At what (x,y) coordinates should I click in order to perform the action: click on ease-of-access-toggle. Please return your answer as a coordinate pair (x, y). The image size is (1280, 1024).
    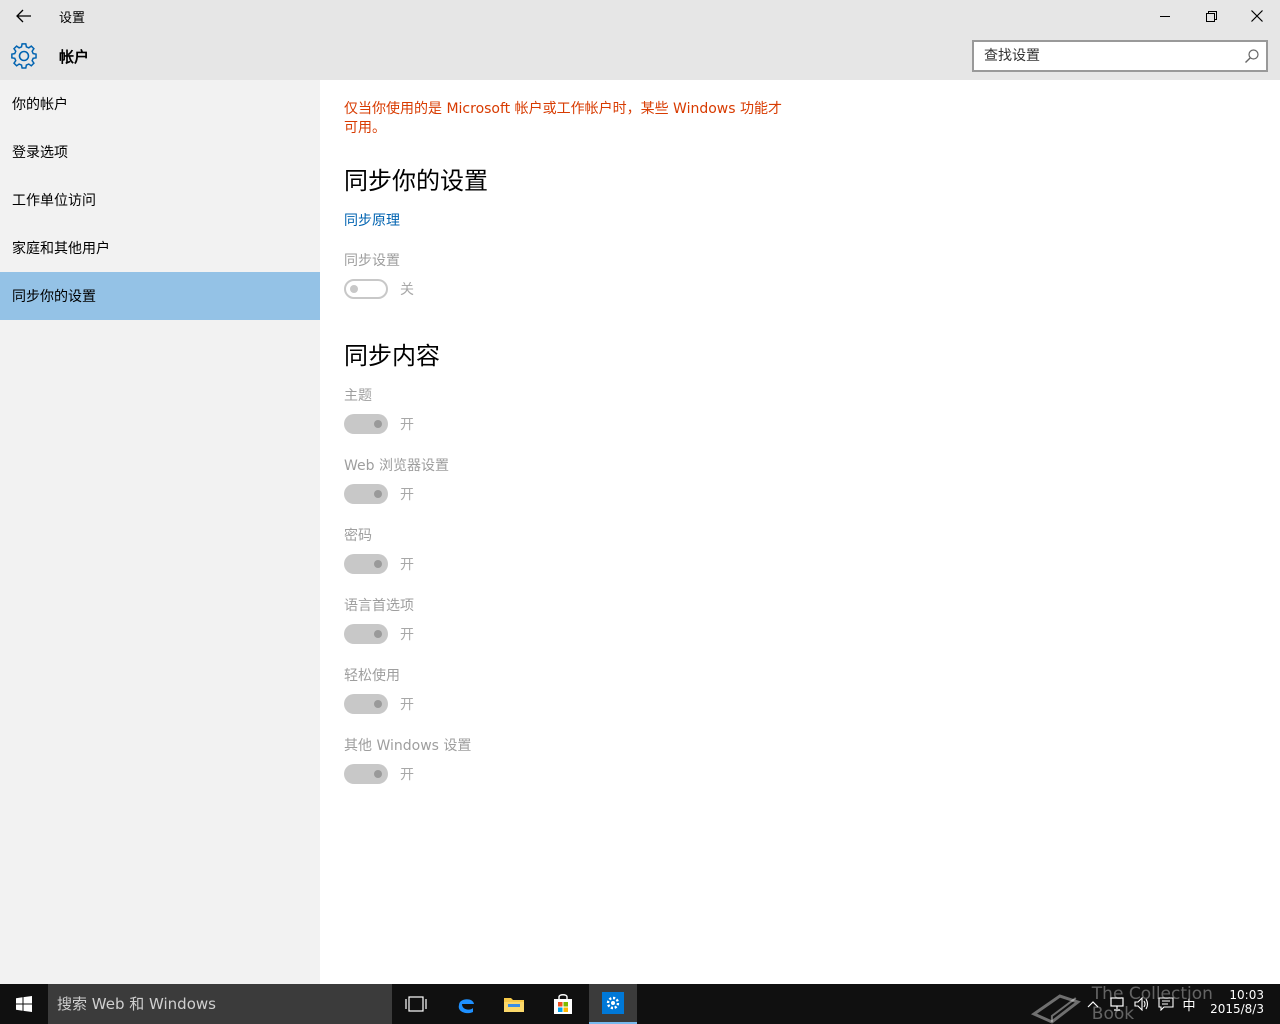
    Looking at the image, I should click on (366, 704).